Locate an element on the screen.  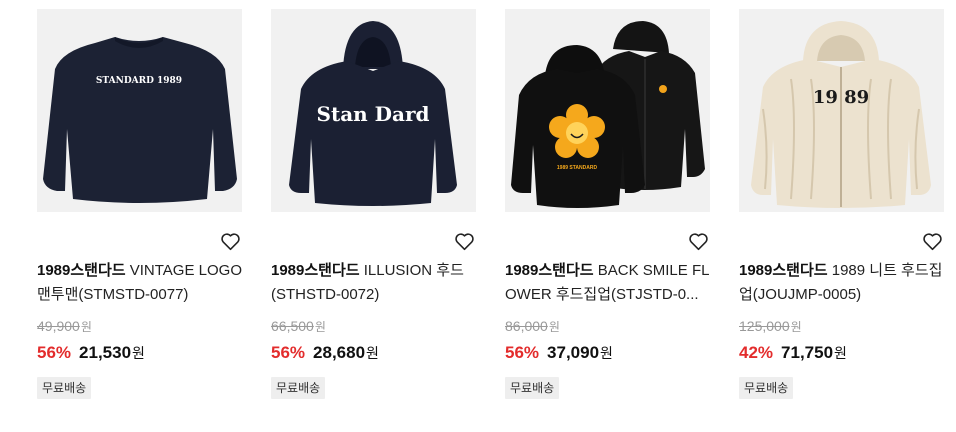
discount-rate: 42% is located at coordinates (756, 352).